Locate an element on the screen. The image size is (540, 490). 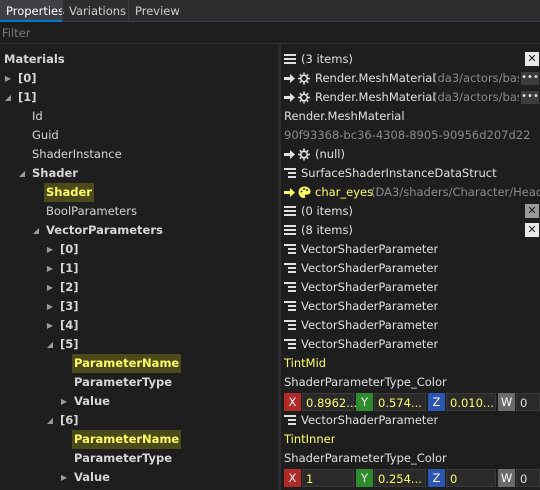
value-row-v6-parametertype: ShaderParameterType_Color is located at coordinates (410, 458).